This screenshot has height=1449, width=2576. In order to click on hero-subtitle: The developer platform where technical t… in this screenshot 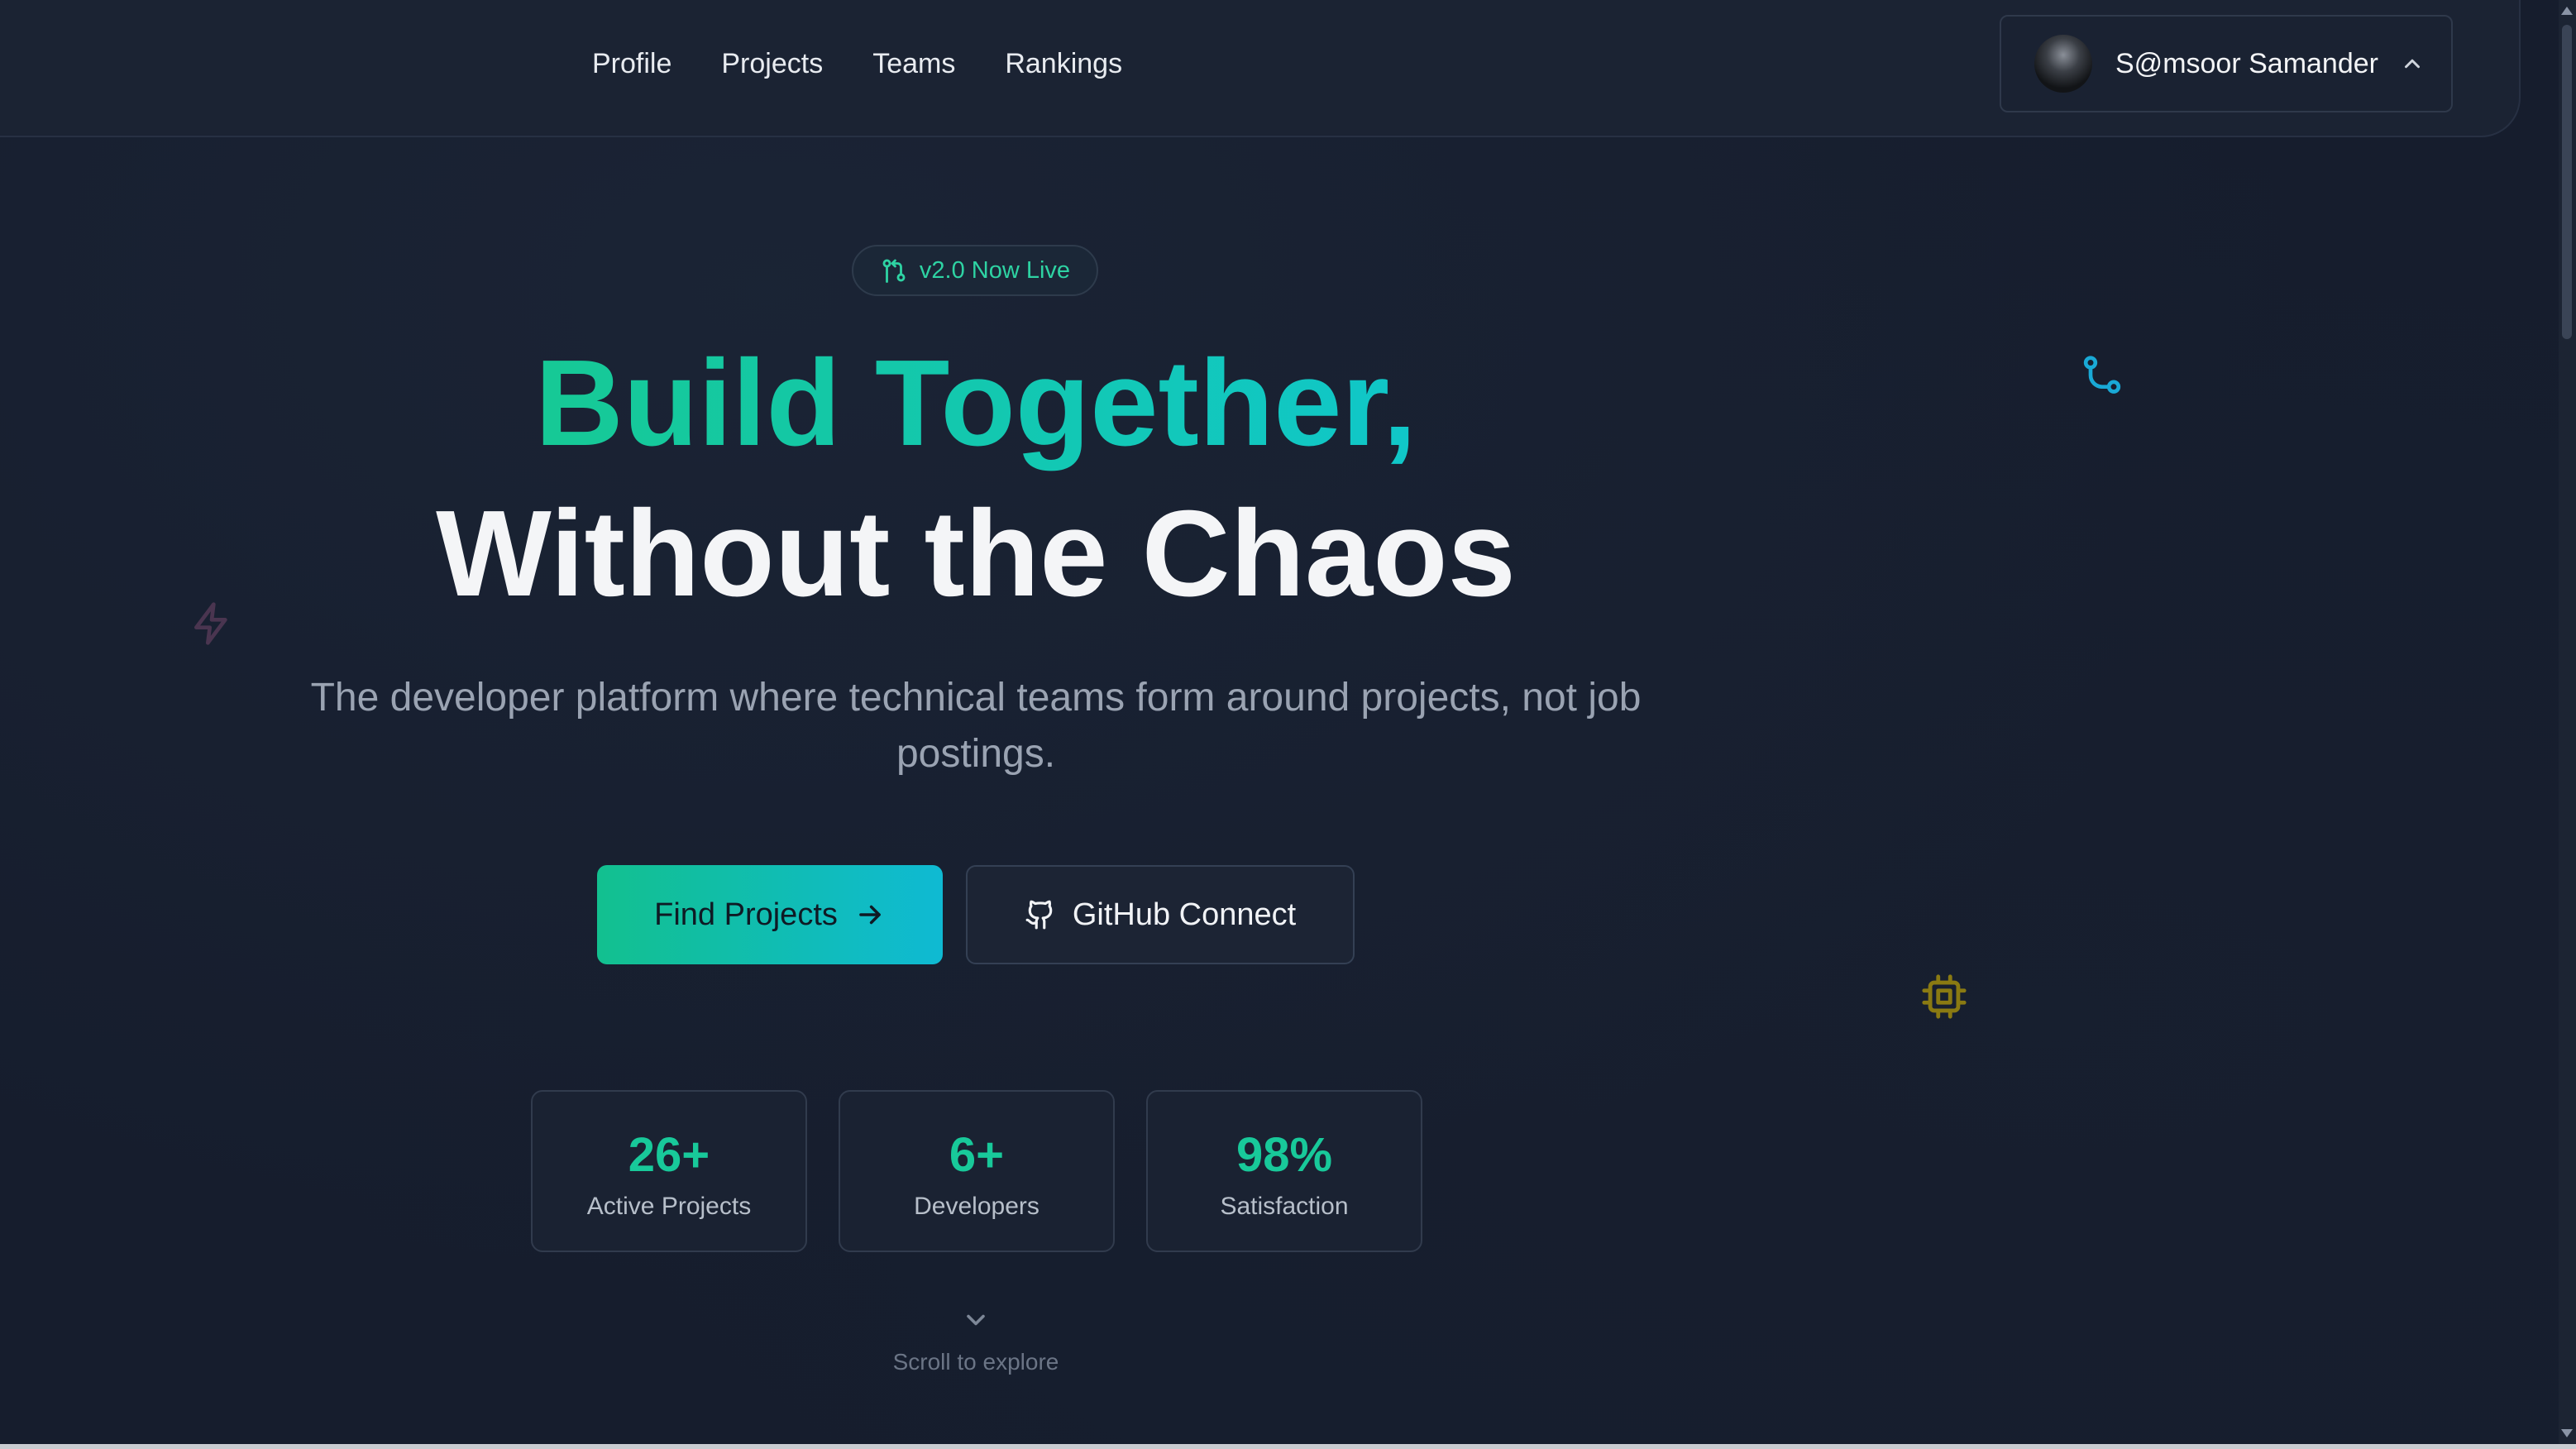, I will do `click(976, 726)`.